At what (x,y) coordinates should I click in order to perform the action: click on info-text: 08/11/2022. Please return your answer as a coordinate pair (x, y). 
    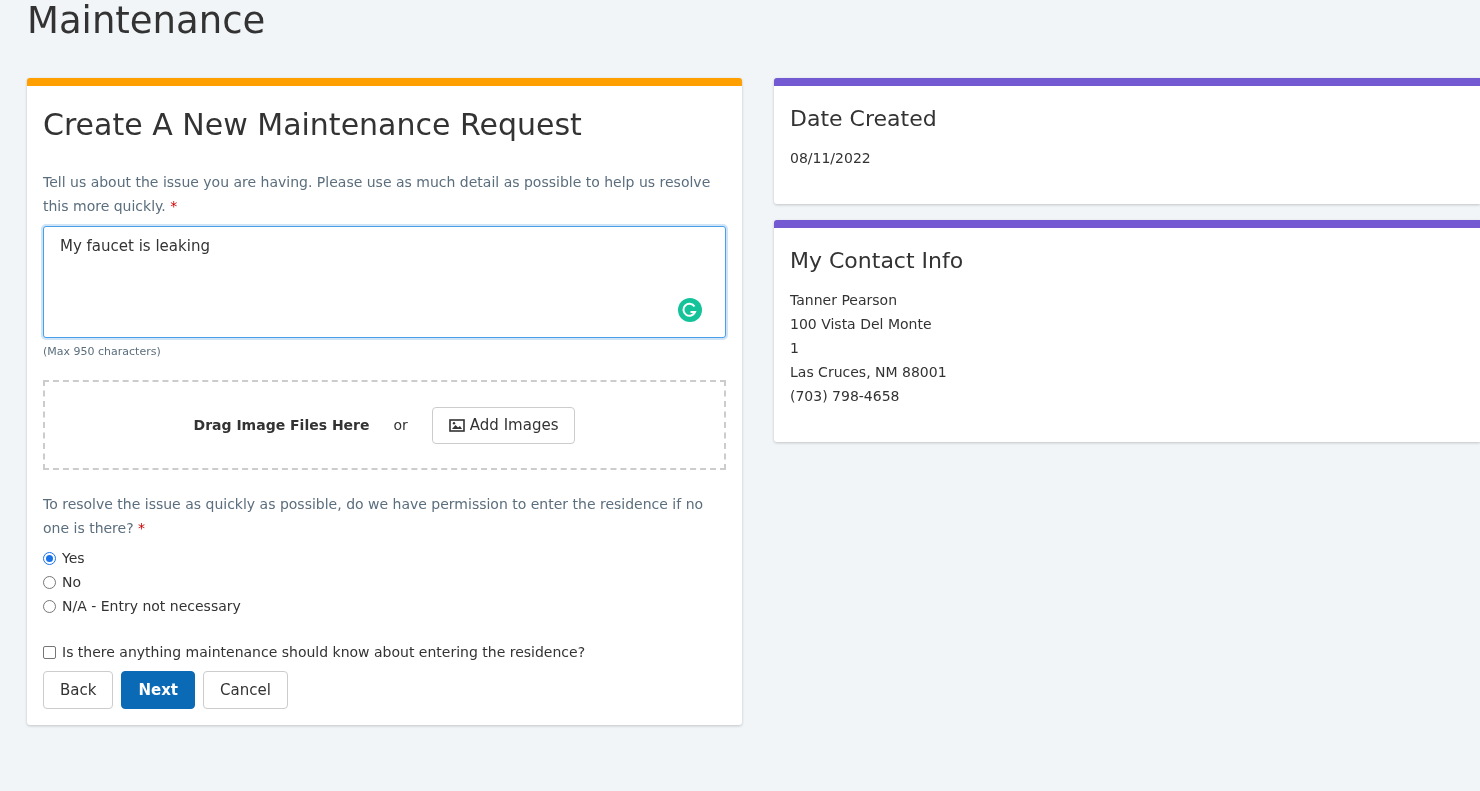
    Looking at the image, I should click on (830, 158).